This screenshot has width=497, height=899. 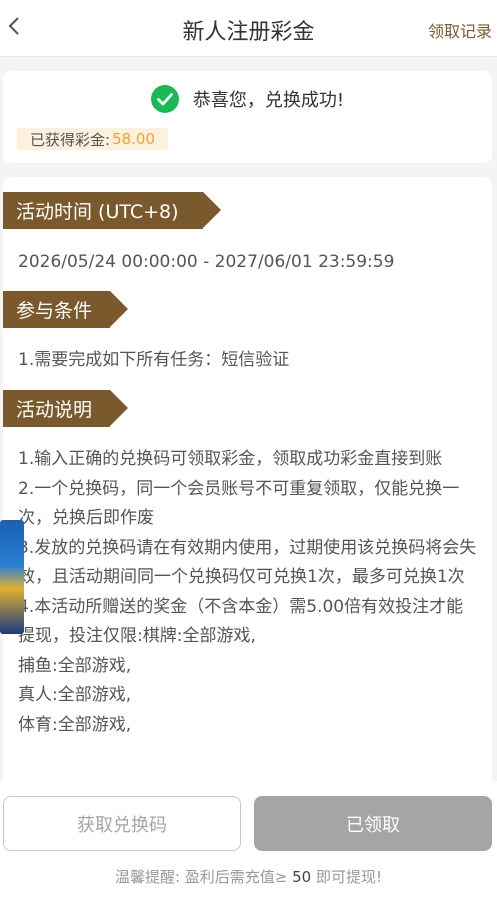 I want to click on section-tag-time: 活动时间 (UTC+8), so click(x=112, y=210).